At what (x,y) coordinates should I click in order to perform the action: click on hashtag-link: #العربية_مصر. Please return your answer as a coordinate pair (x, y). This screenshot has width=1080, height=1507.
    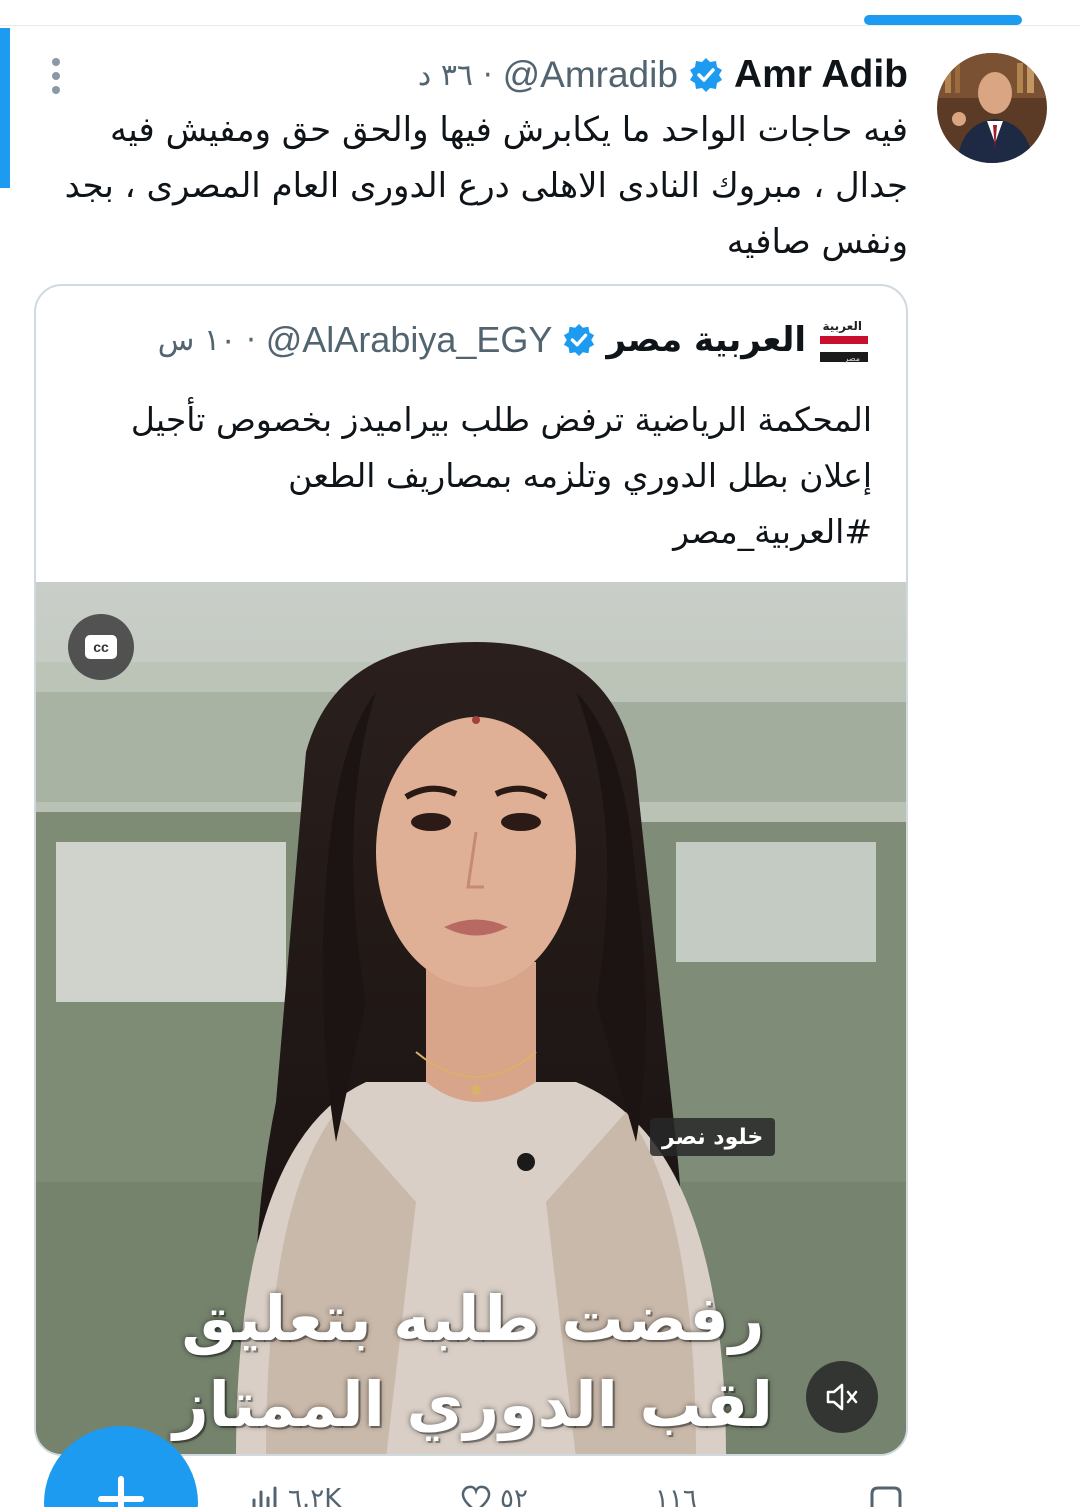
    Looking at the image, I should click on (467, 532).